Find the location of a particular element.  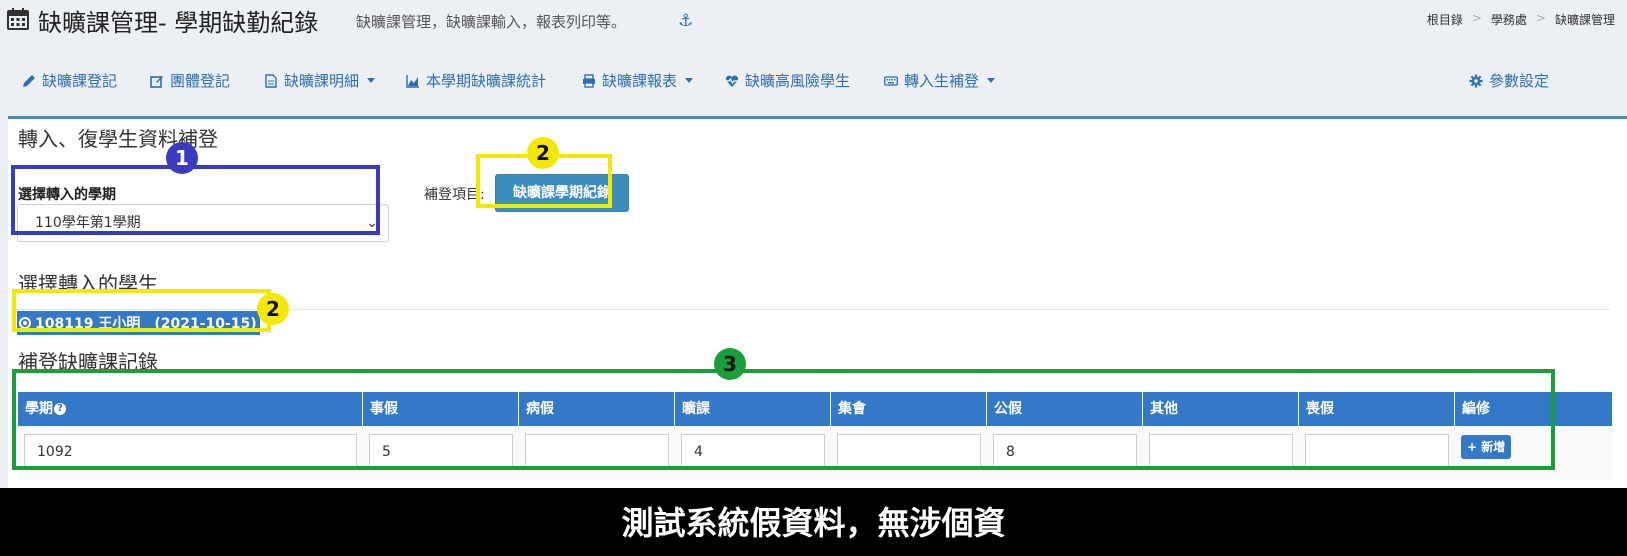

caption-text: 測試系統假資料，無涉個資 is located at coordinates (813, 523).